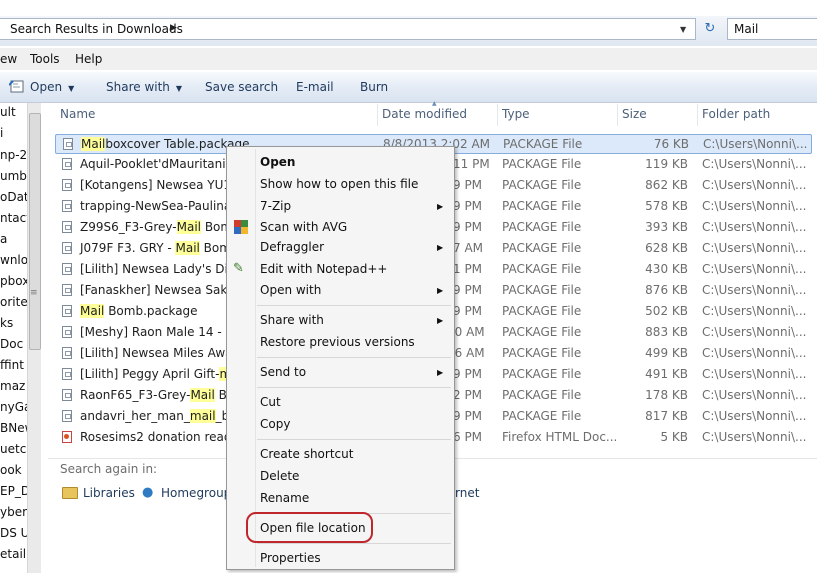  What do you see at coordinates (77, 117) in the screenshot?
I see `column-header-name: Name` at bounding box center [77, 117].